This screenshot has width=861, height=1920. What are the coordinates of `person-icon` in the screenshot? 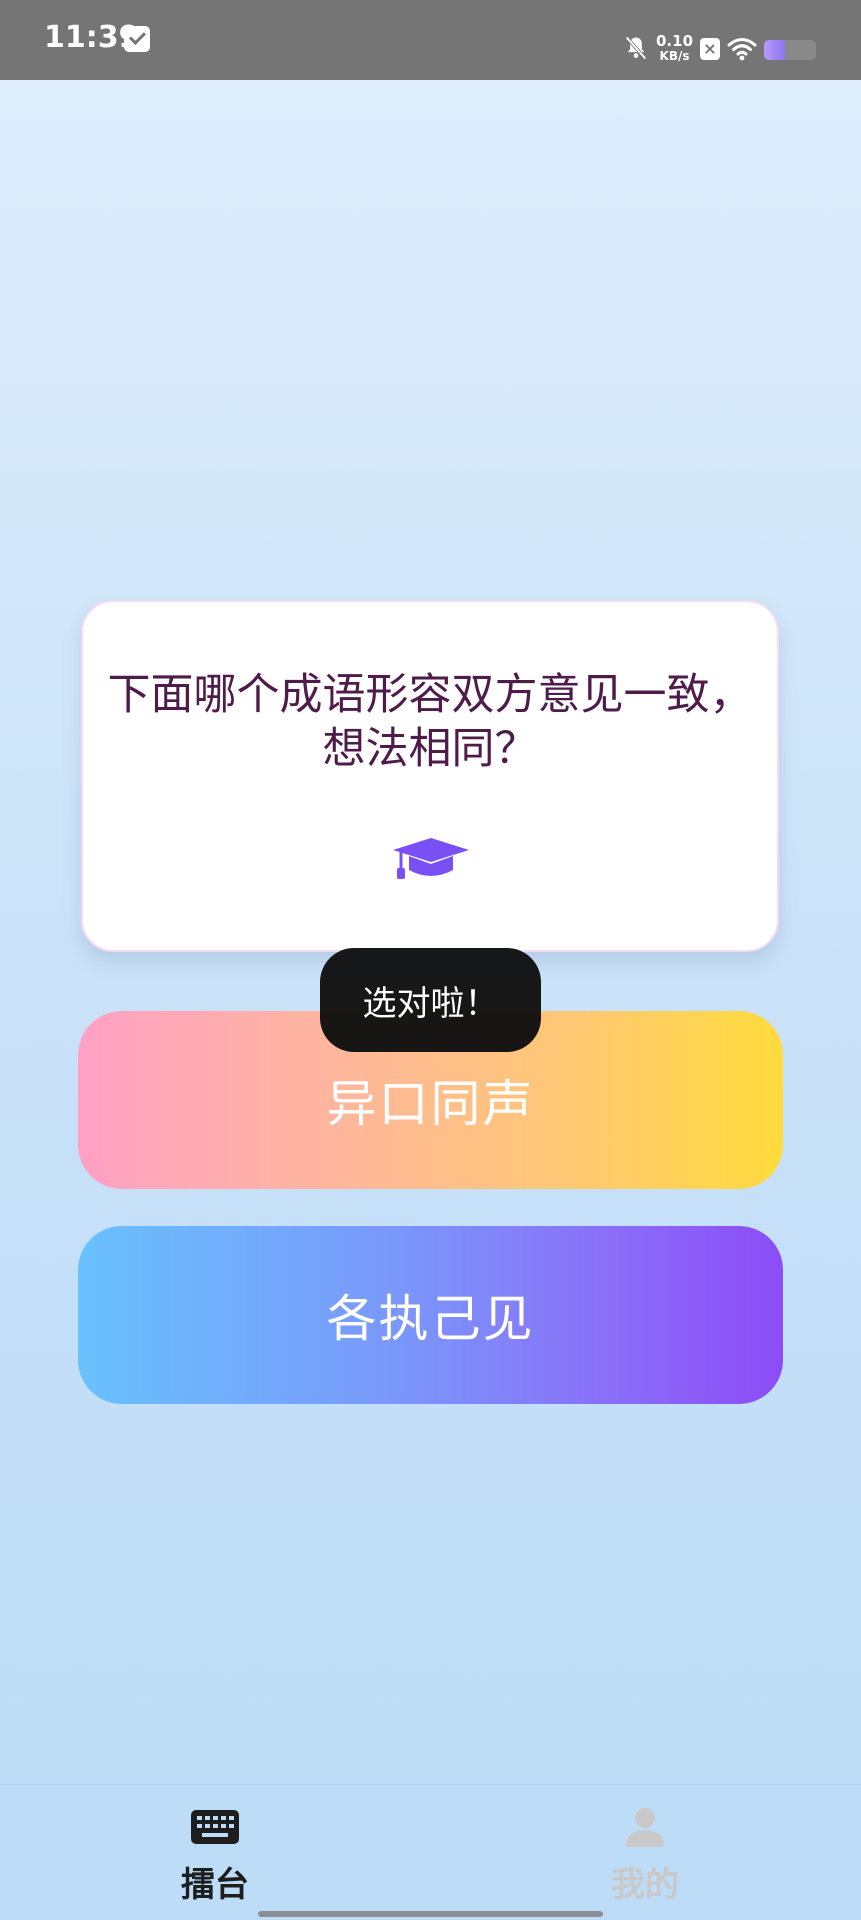 It's located at (645, 1827).